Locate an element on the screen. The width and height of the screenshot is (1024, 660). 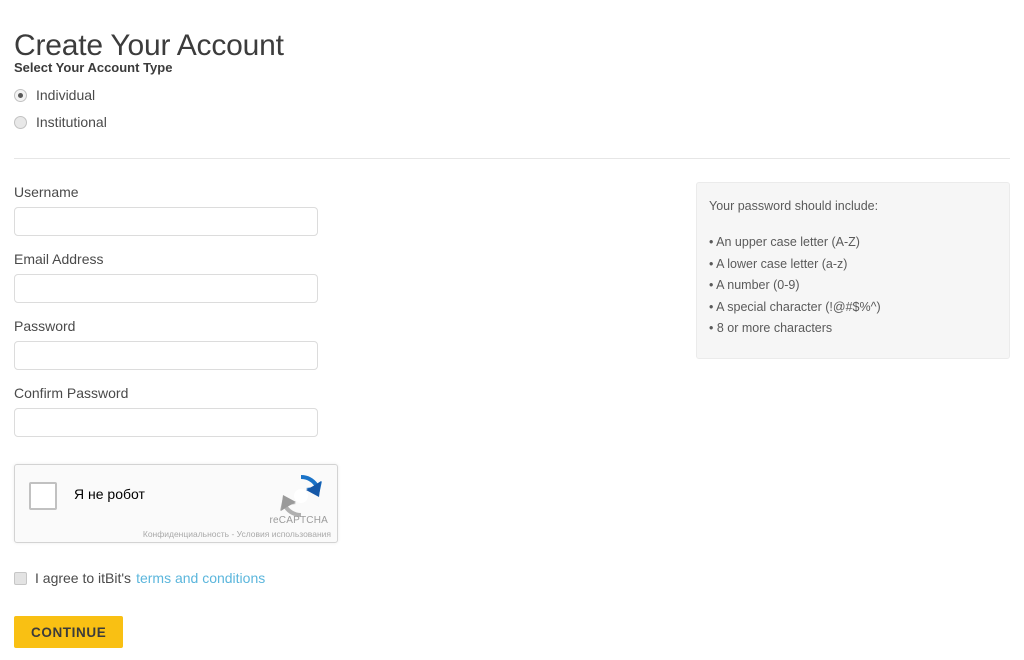
section-divider is located at coordinates (512, 158).